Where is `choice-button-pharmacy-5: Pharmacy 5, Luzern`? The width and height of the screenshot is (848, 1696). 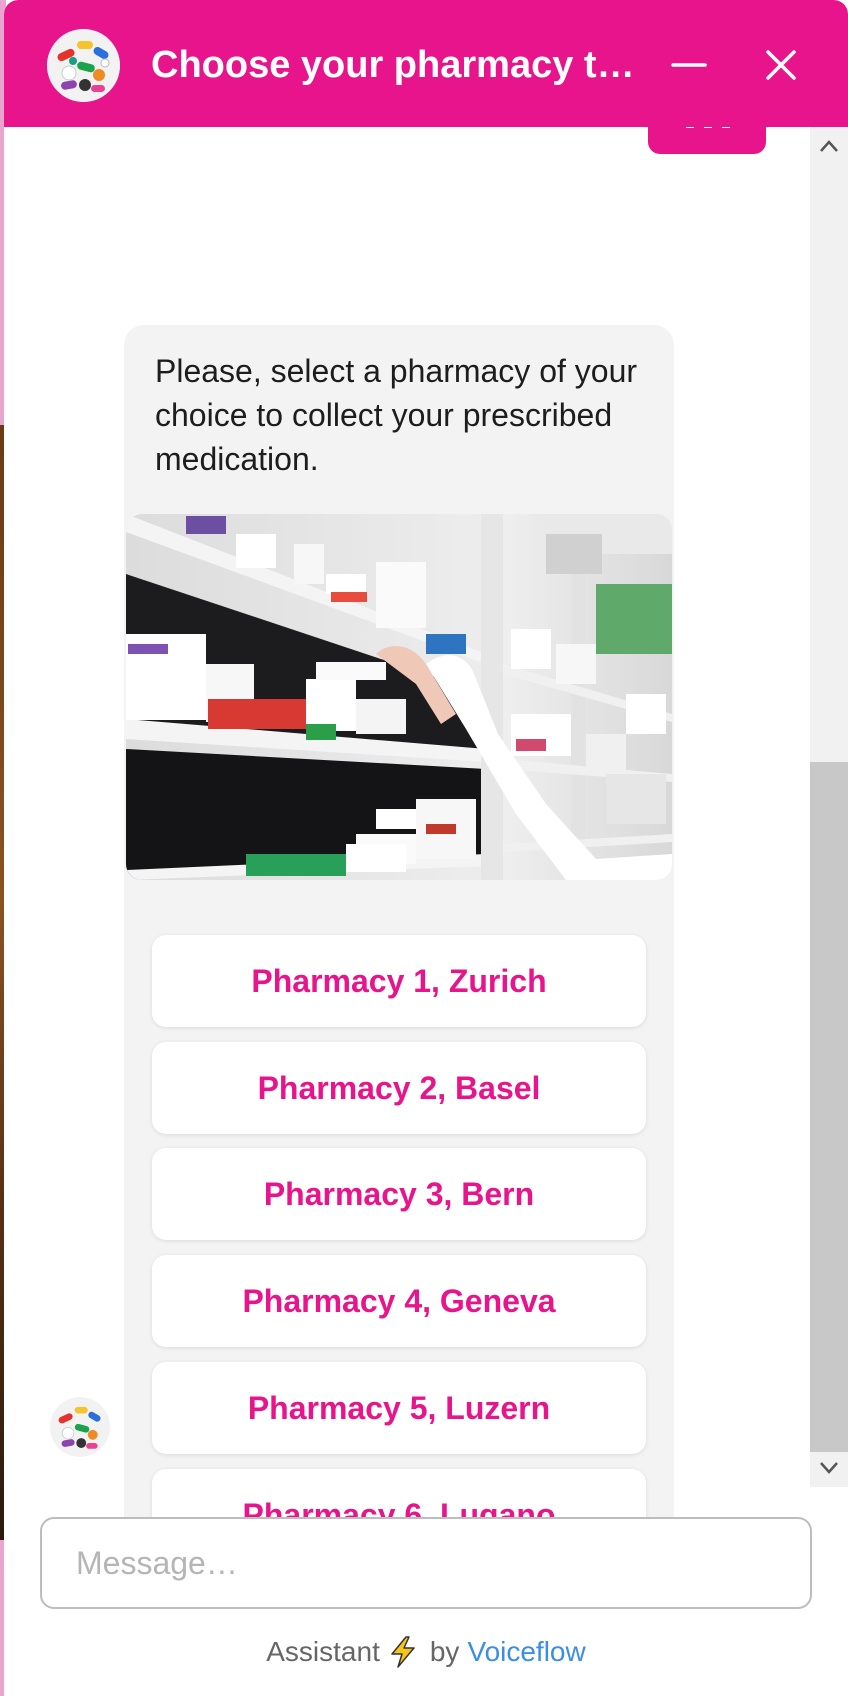
choice-button-pharmacy-5: Pharmacy 5, Luzern is located at coordinates (399, 1408).